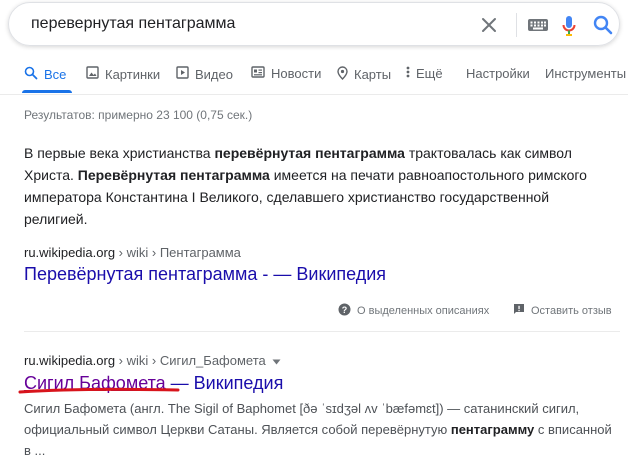 The height and width of the screenshot is (466, 628). I want to click on news-icon, so click(258, 73).